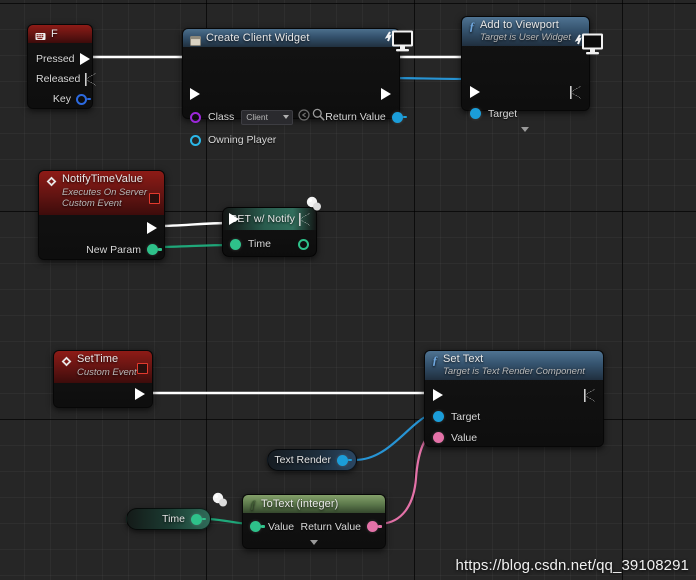  I want to click on node-pin-rows: Target, so click(525, 103).